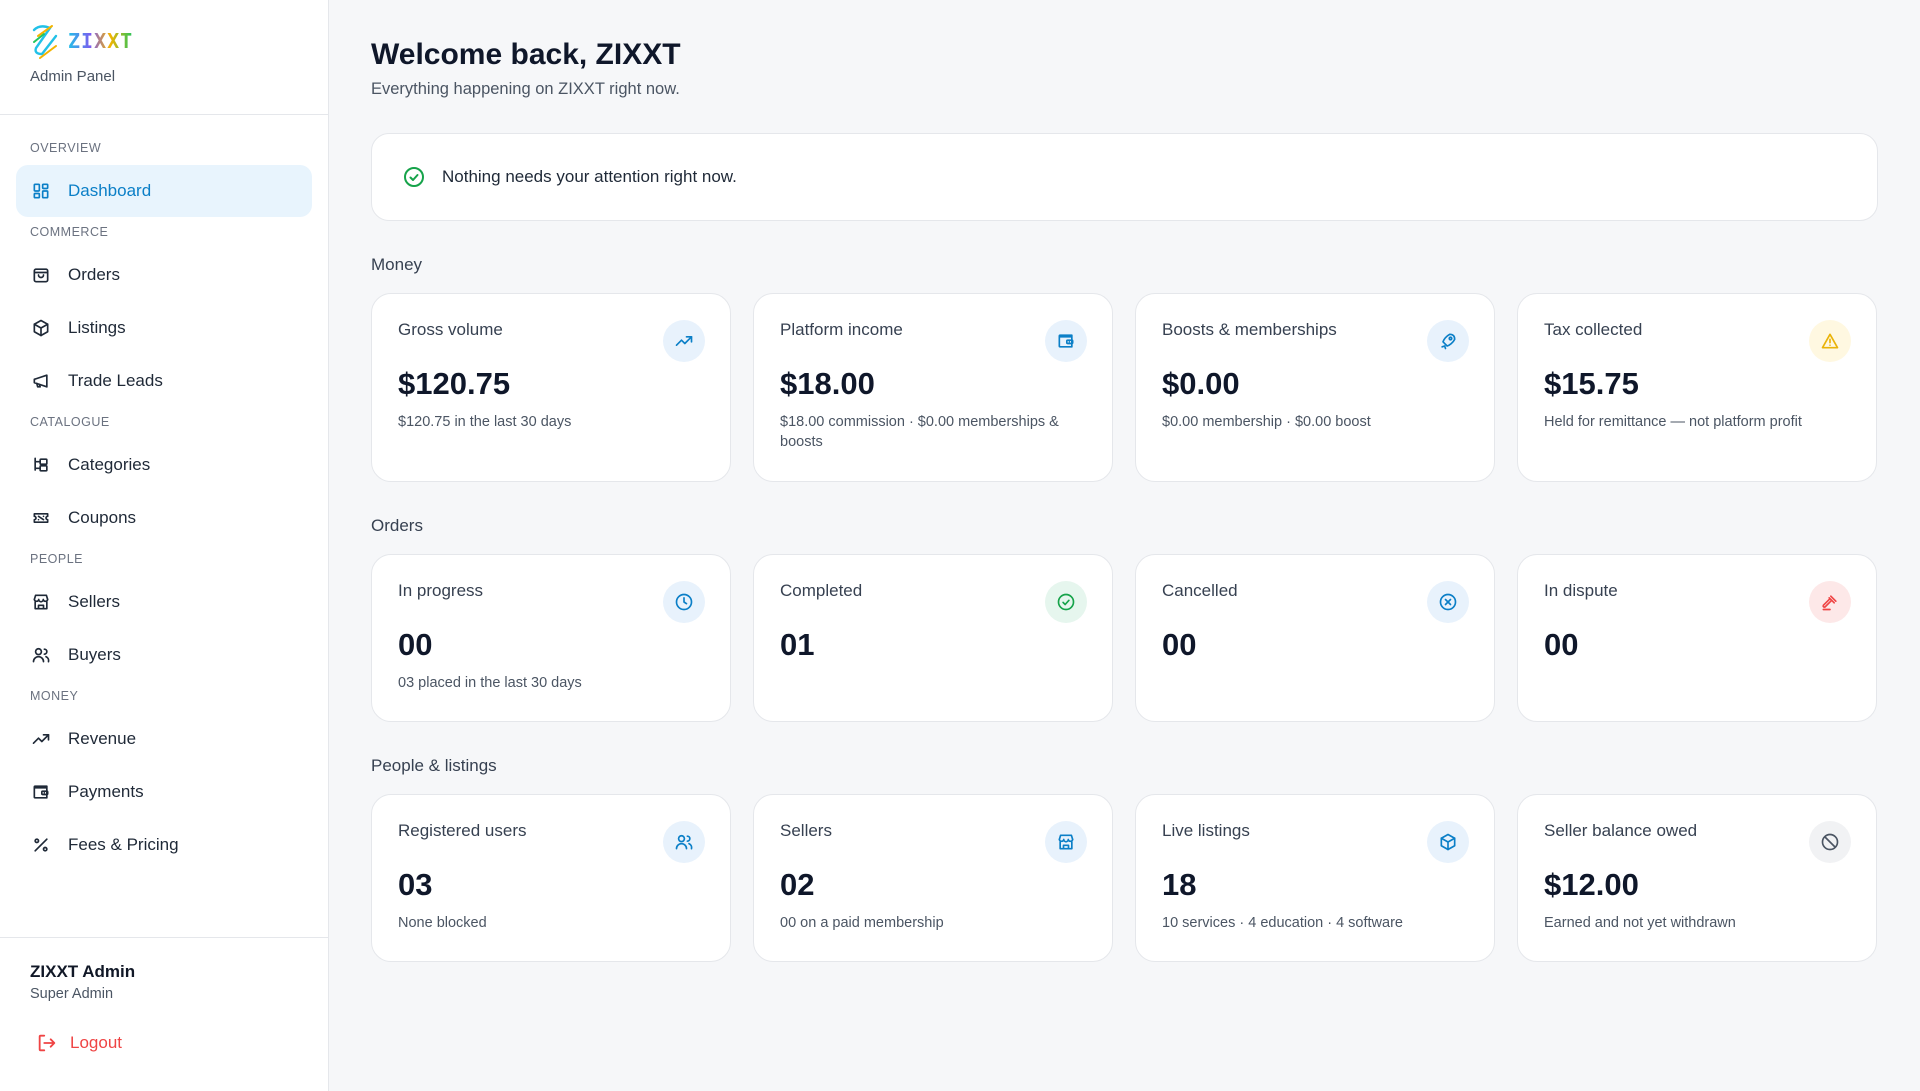 This screenshot has width=1920, height=1091. Describe the element at coordinates (450, 329) in the screenshot. I see `card-title: Gross volume` at that location.